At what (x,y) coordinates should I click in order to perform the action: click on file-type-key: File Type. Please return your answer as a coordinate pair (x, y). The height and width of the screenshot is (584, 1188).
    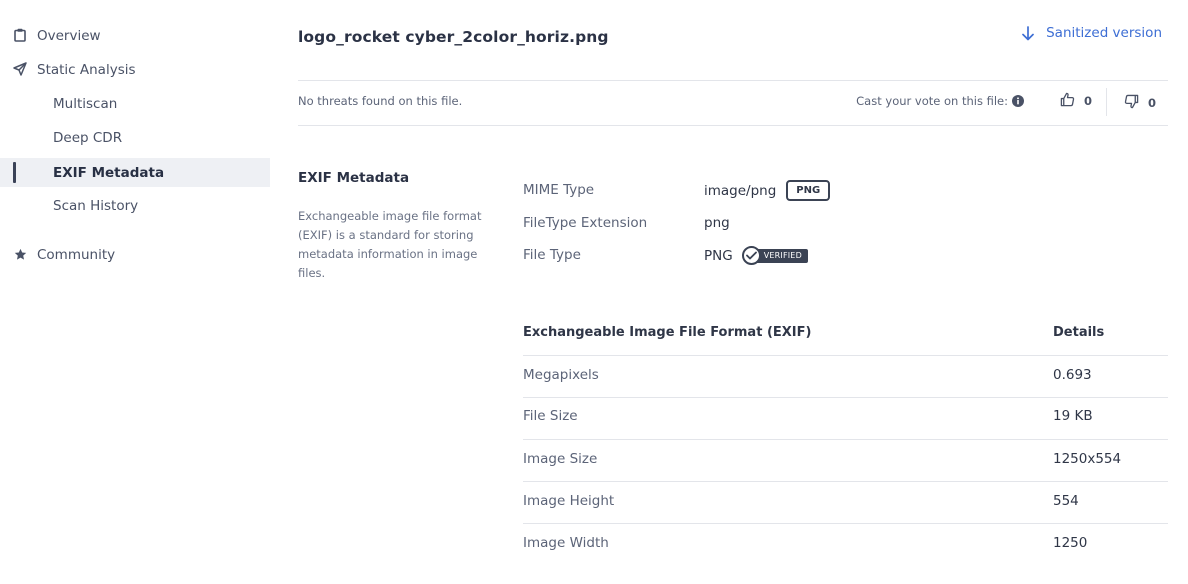
    Looking at the image, I should click on (552, 255).